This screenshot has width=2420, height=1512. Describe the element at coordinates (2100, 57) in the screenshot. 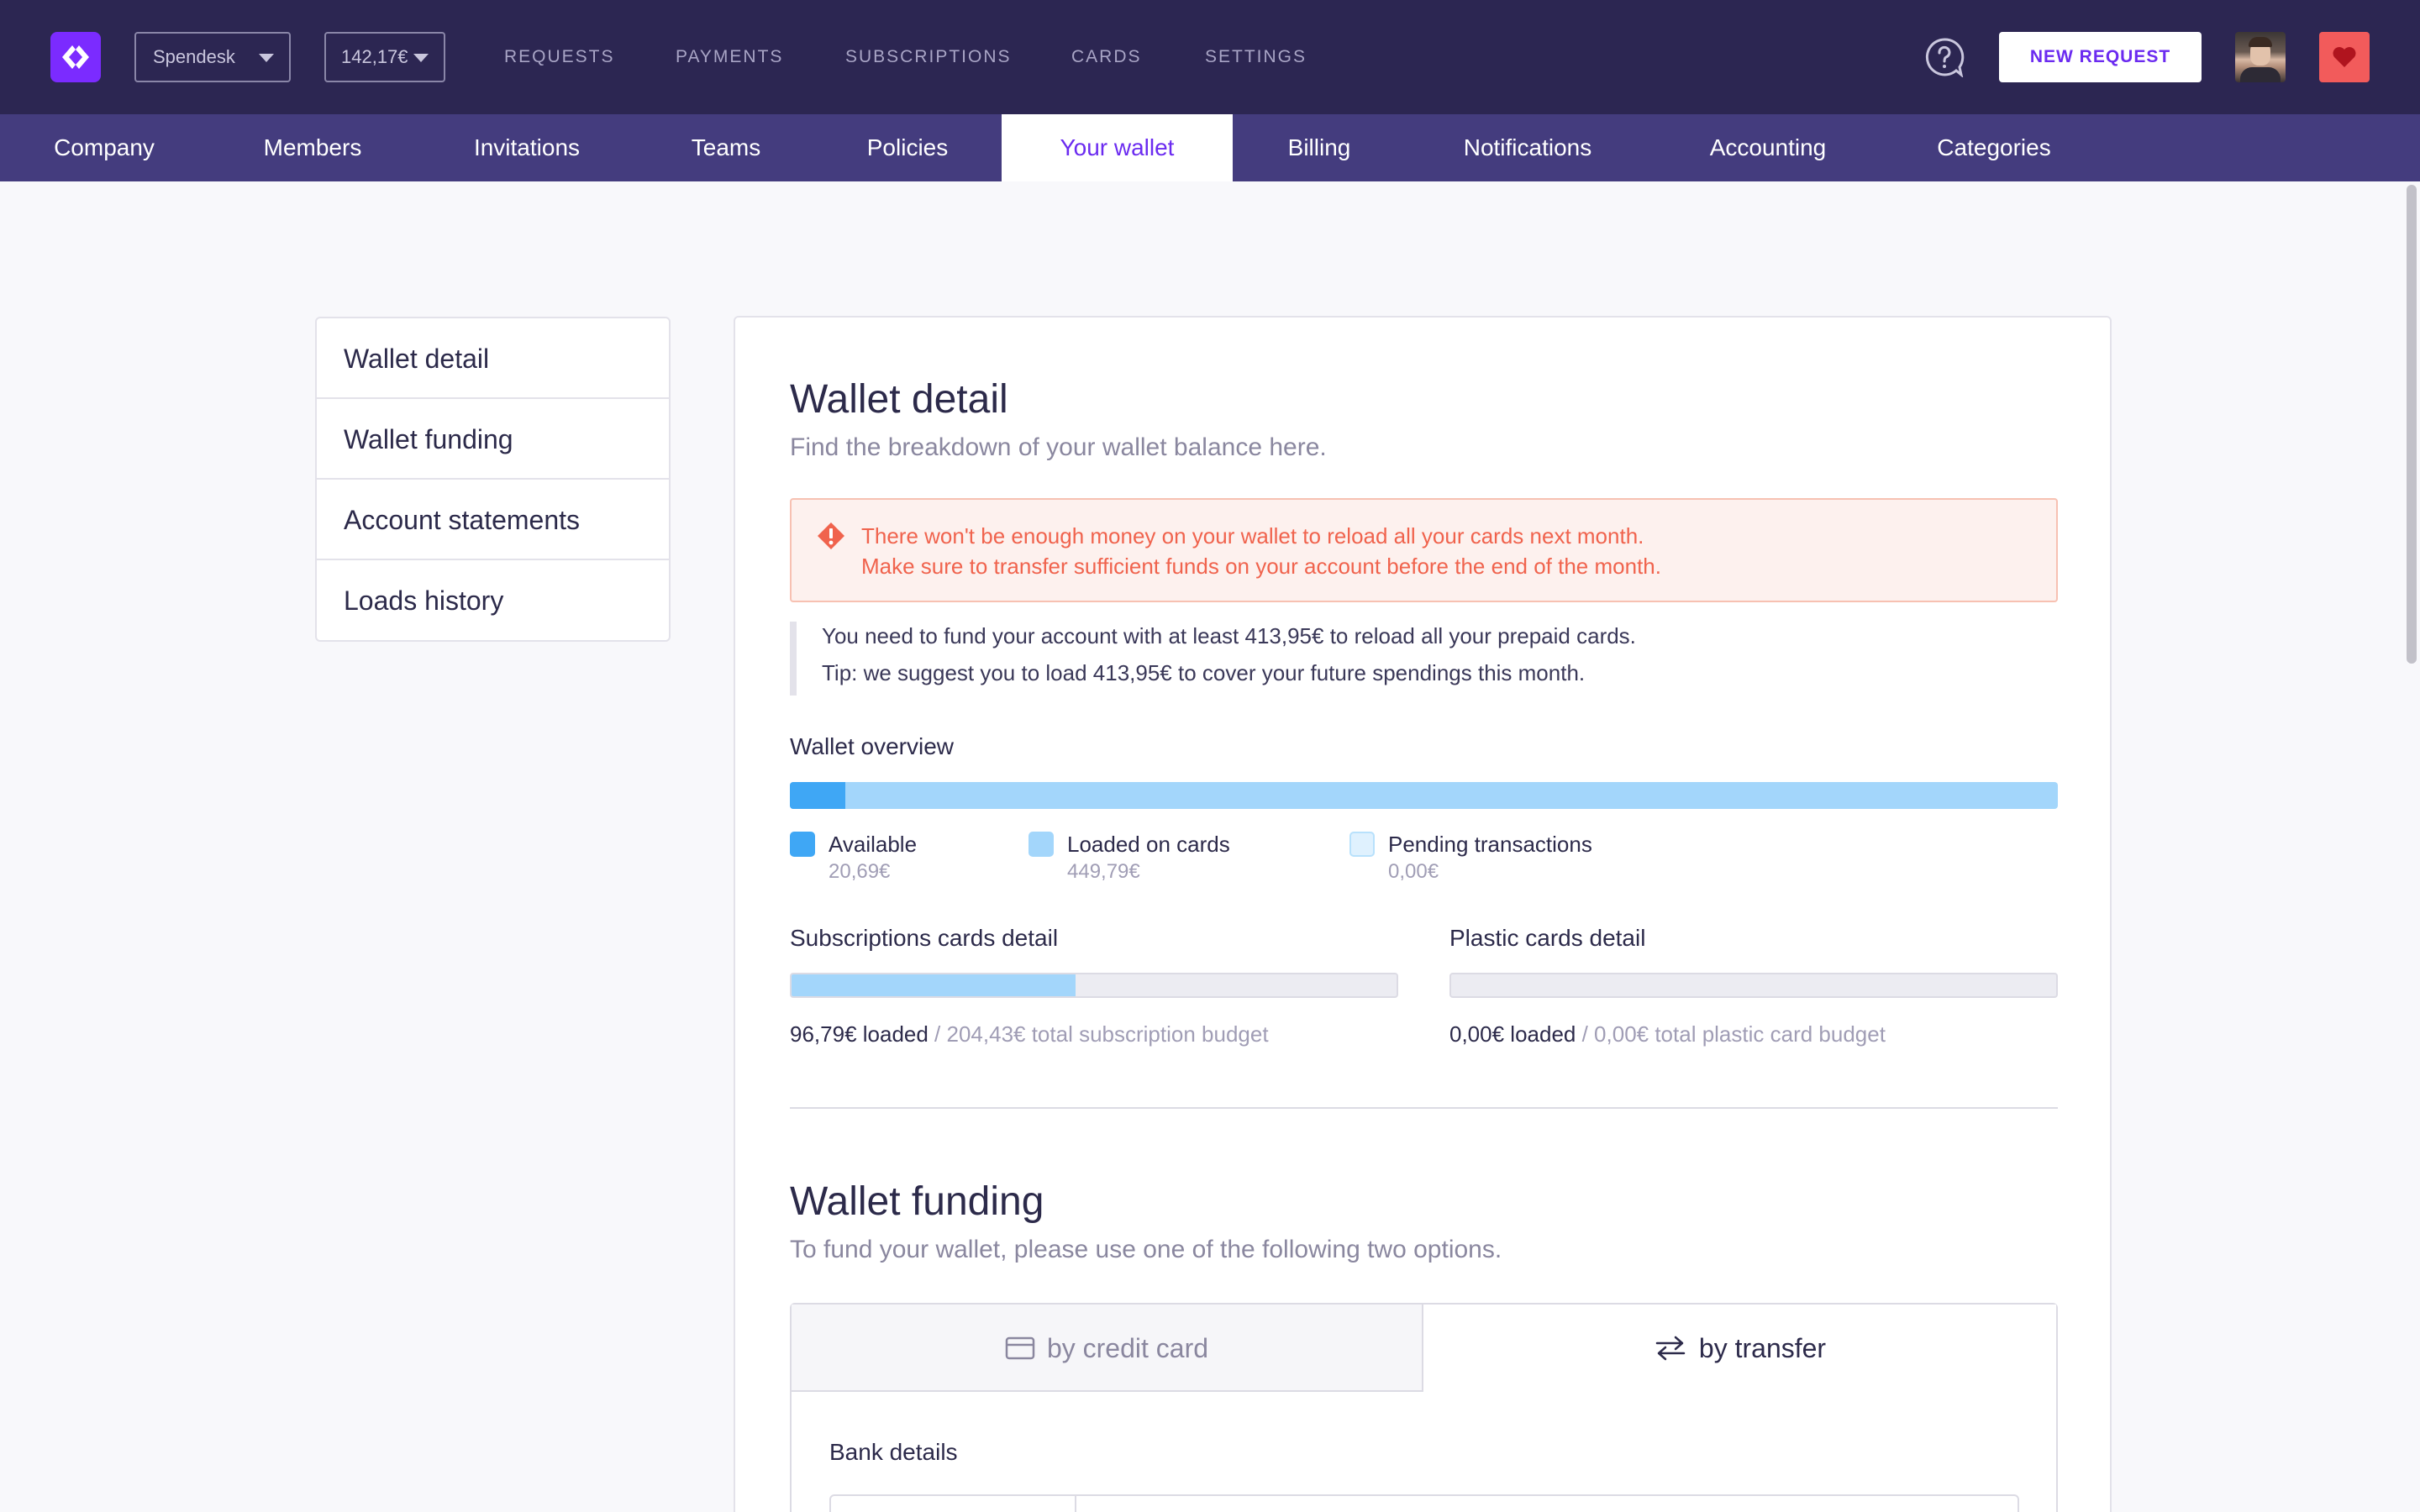

I see `new-request-button: NEW REQUEST` at that location.